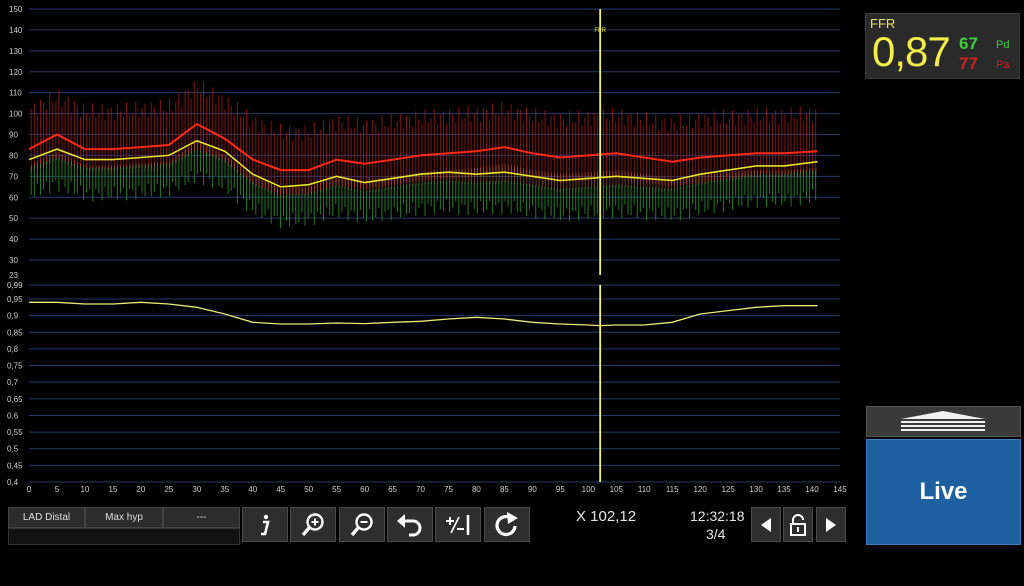  I want to click on x-tick-label: 20, so click(140, 489).